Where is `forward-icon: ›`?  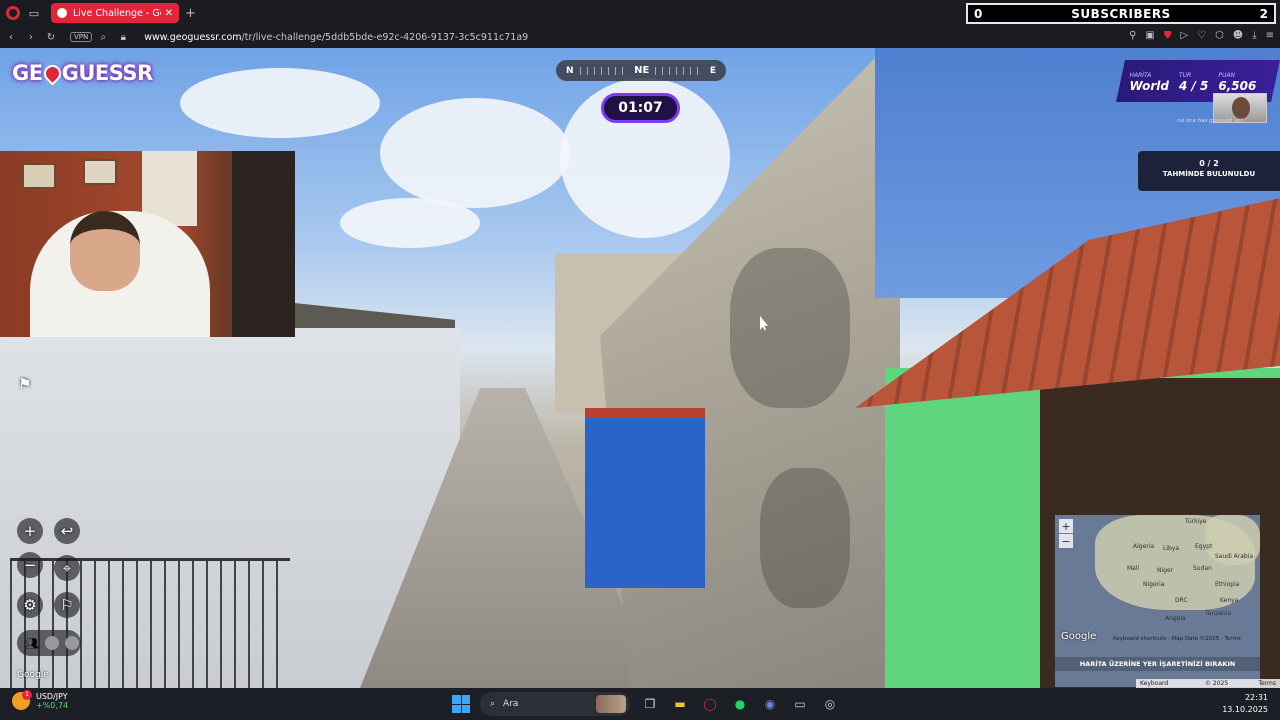
forward-icon: › is located at coordinates (31, 37).